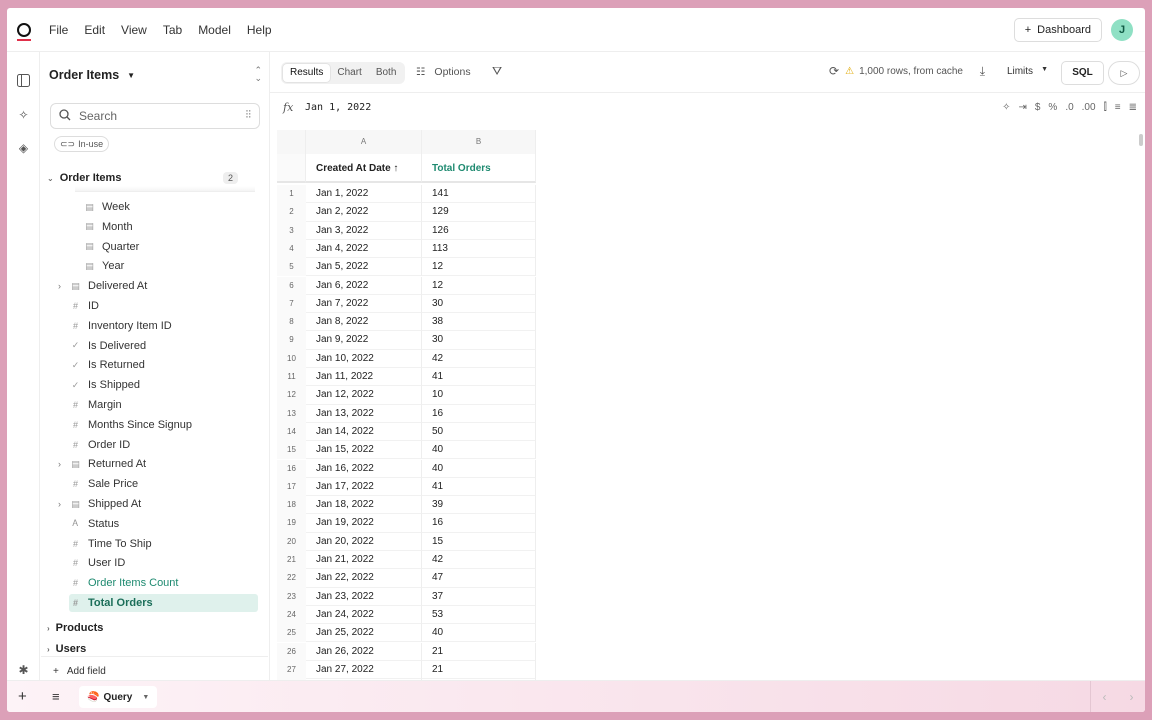  I want to click on table-cell: Jan 3, 2022, so click(364, 230).